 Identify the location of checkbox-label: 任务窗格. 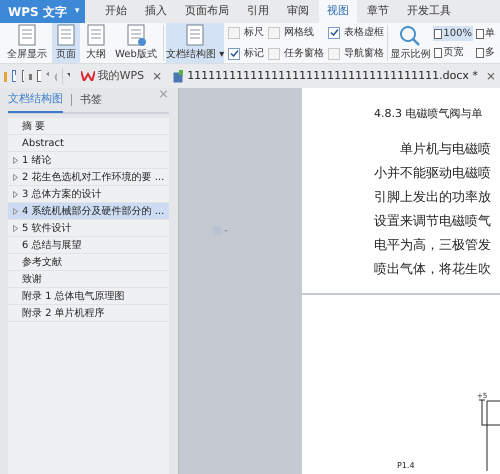
(304, 53).